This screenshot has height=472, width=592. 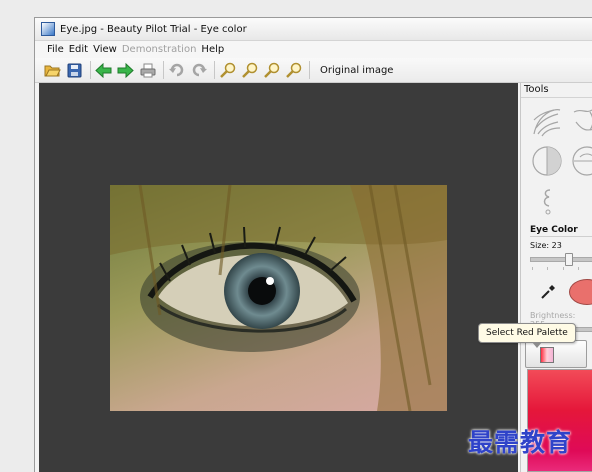 I want to click on eye-outline-tool-icon, so click(x=580, y=161).